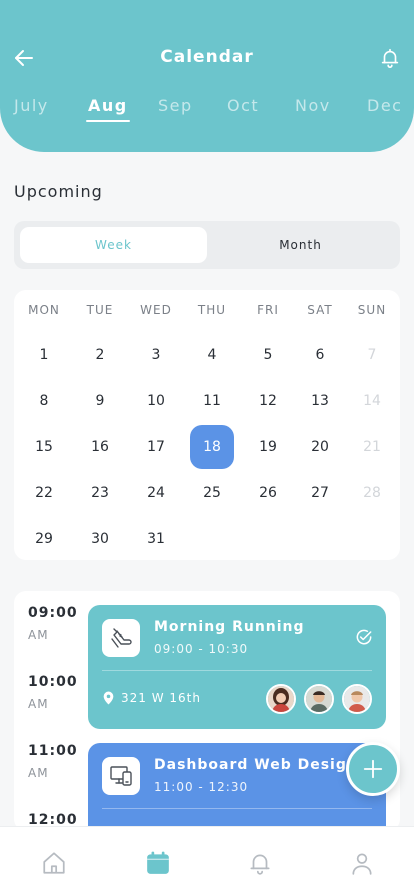  Describe the element at coordinates (372, 493) in the screenshot. I see `calendar-day: 28` at that location.